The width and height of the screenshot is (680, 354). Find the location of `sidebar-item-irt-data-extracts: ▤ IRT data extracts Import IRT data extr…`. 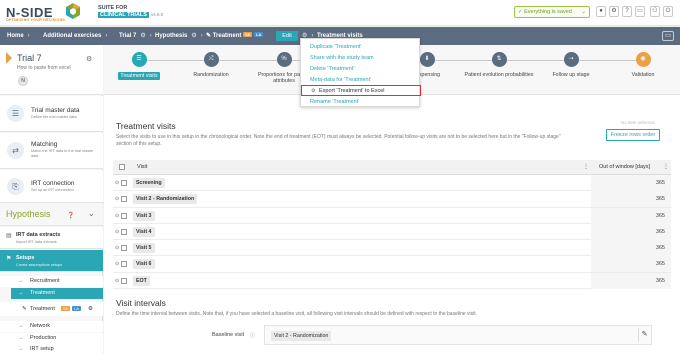

sidebar-item-irt-data-extracts: ▤ IRT data extracts Import IRT data extr… is located at coordinates (51, 238).